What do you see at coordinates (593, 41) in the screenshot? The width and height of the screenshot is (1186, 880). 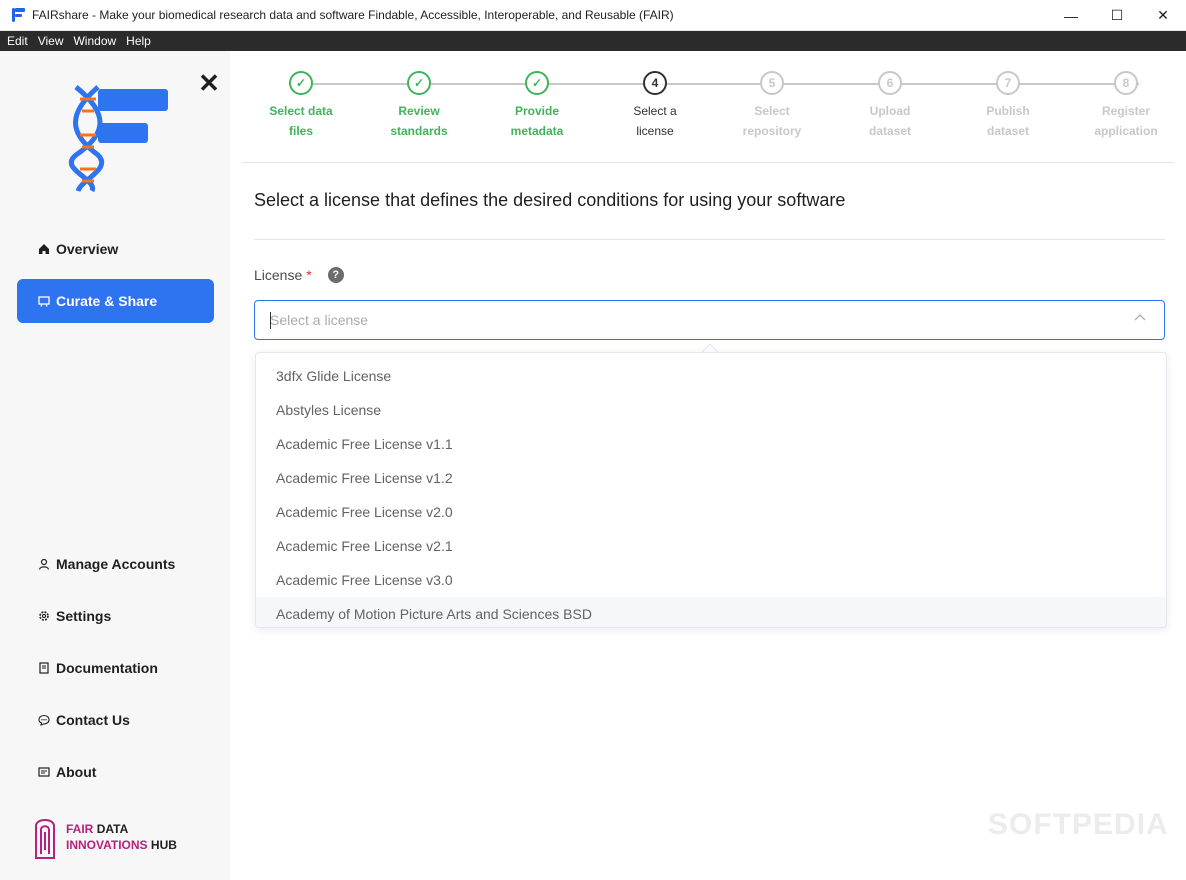 I see `menu-bar: Edit View Window Help` at bounding box center [593, 41].